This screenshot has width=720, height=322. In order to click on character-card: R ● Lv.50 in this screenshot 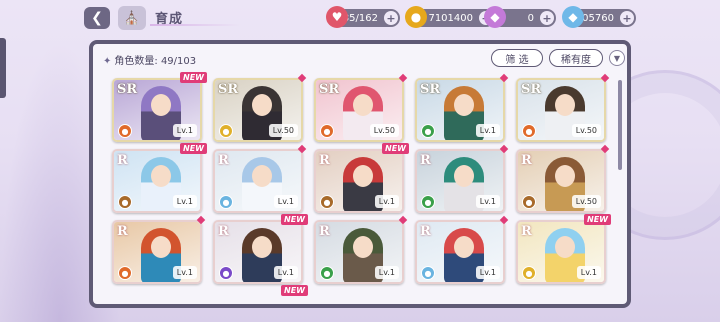, I will do `click(561, 181)`.